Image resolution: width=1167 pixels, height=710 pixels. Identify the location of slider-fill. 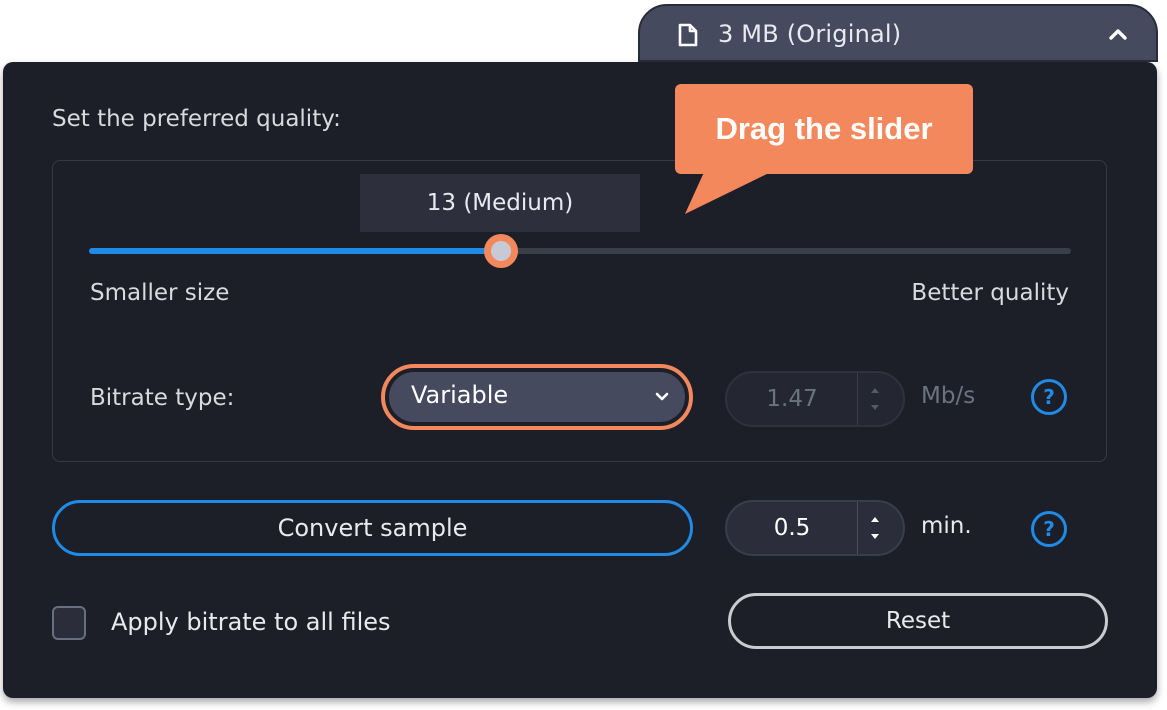
(295, 251).